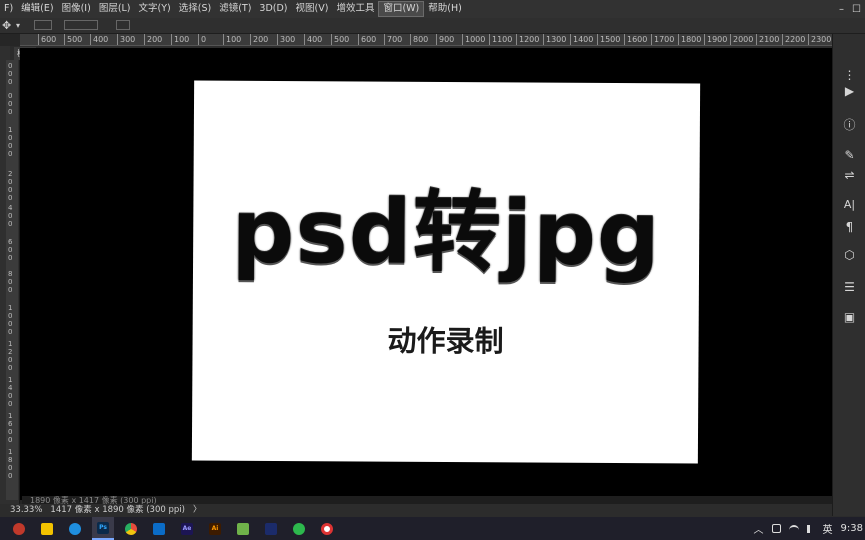  What do you see at coordinates (500, 39) in the screenshot?
I see `ruler-tick: 1100` at bounding box center [500, 39].